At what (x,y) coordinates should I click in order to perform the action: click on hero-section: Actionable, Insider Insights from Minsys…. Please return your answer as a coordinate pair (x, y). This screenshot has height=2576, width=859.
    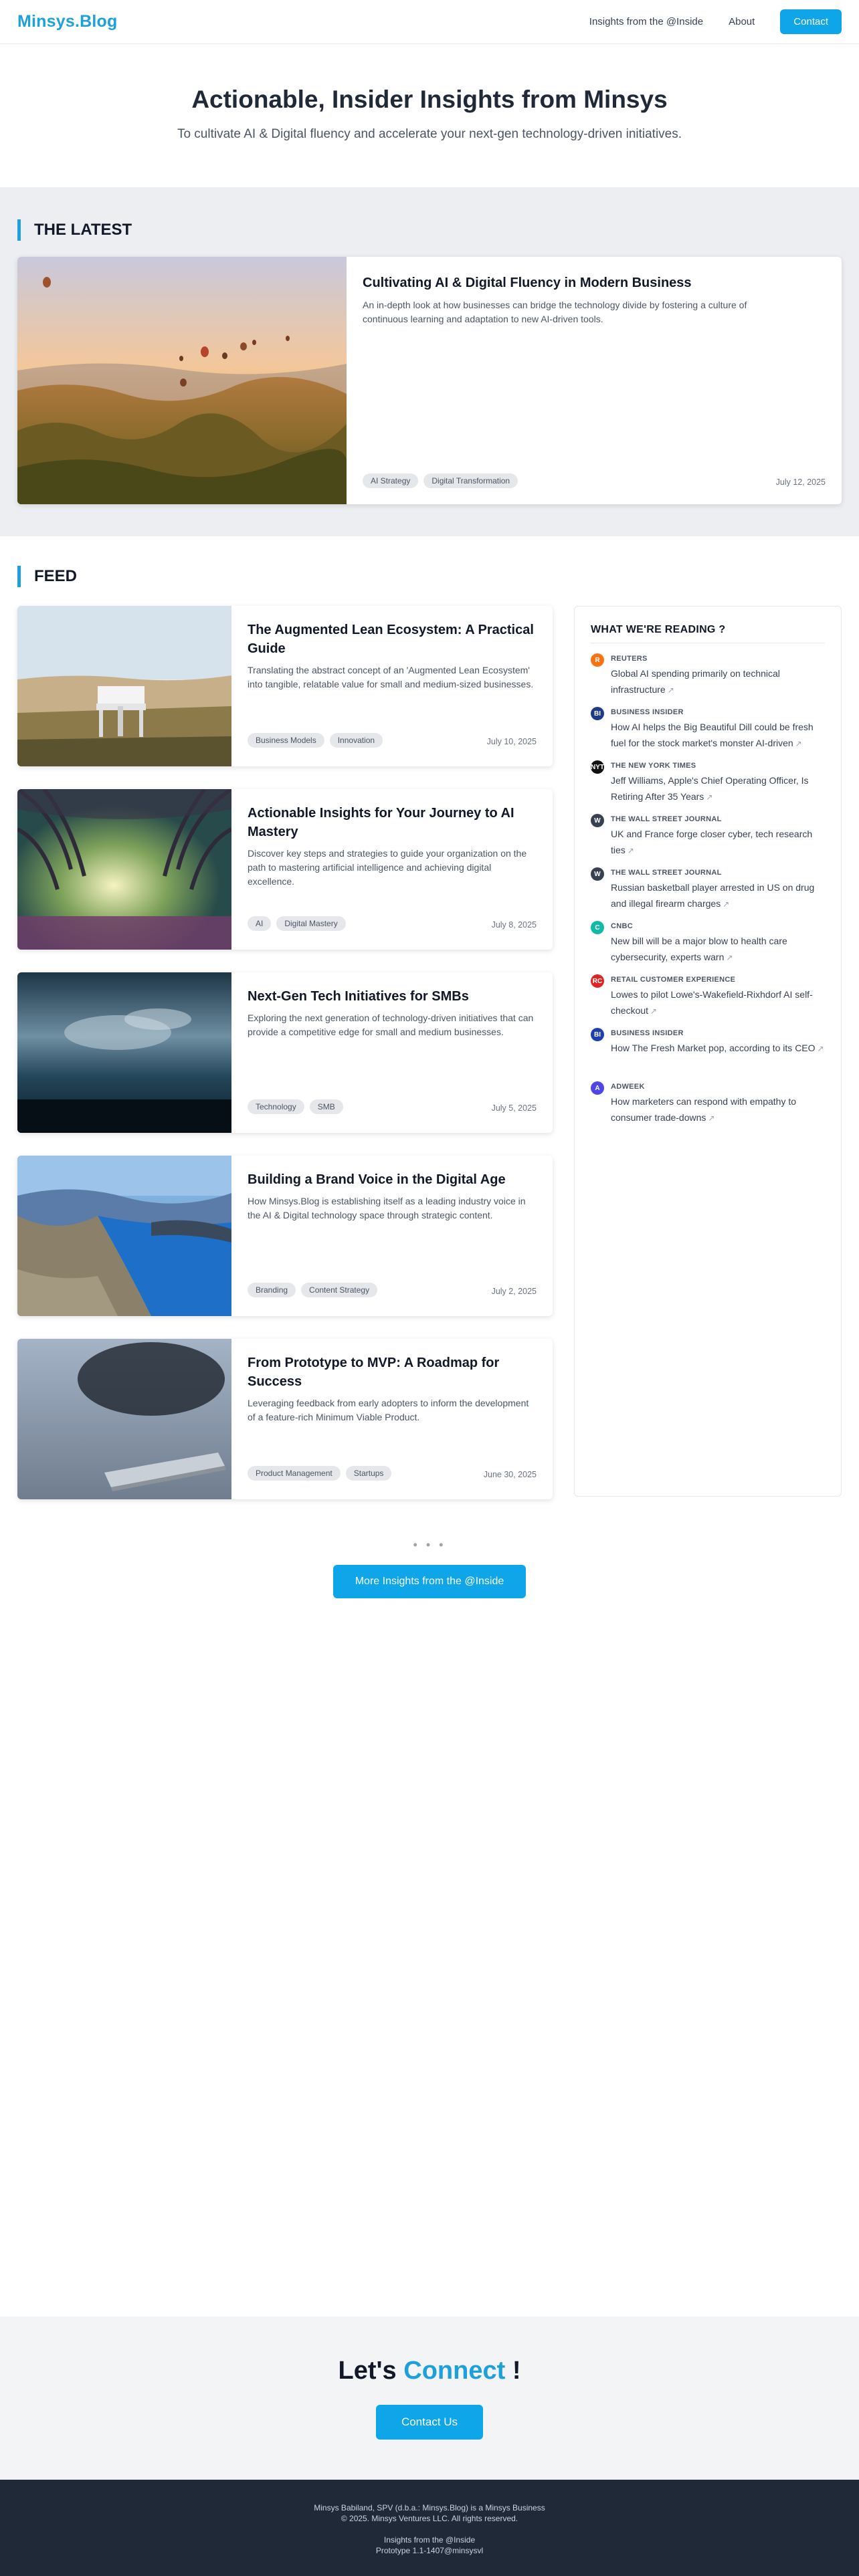
    Looking at the image, I should click on (429, 115).